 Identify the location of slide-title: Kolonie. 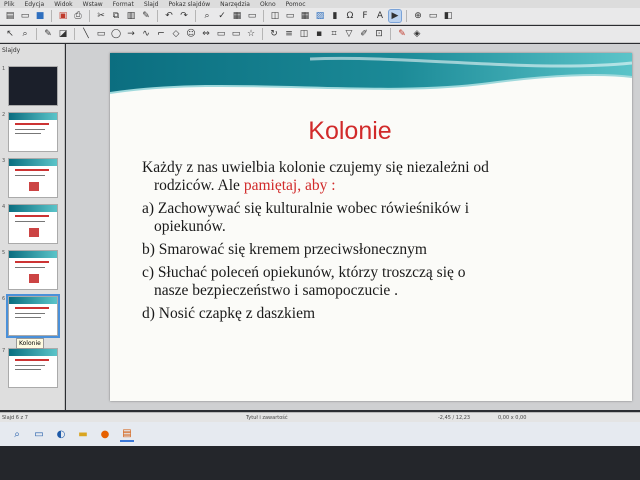
(350, 131).